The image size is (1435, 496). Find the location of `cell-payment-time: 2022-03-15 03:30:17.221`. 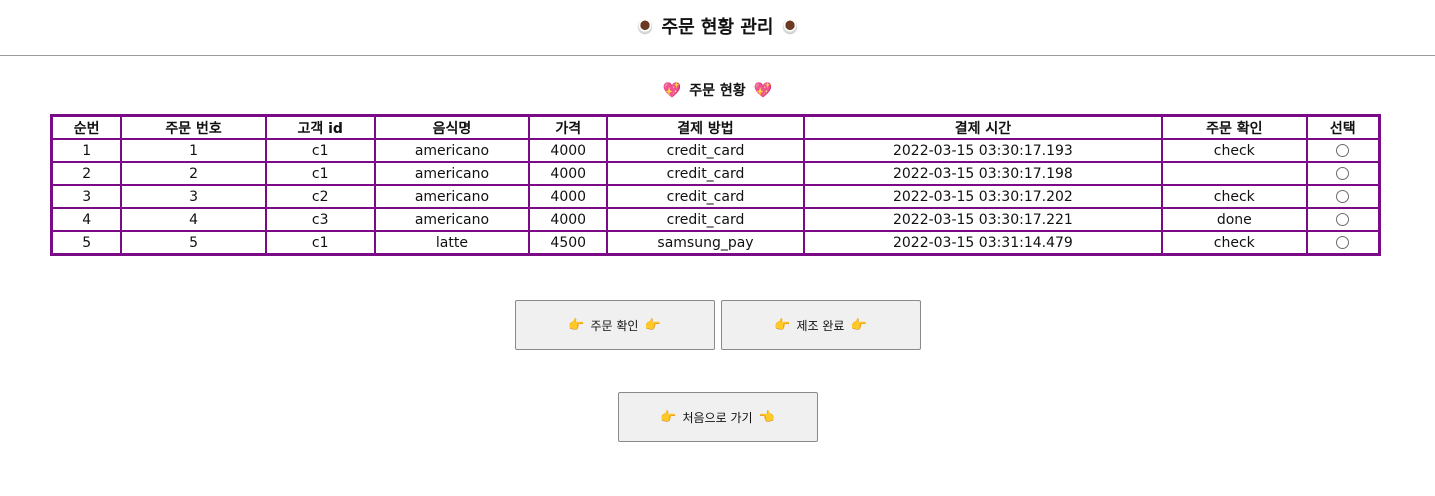

cell-payment-time: 2022-03-15 03:30:17.221 is located at coordinates (982, 219).